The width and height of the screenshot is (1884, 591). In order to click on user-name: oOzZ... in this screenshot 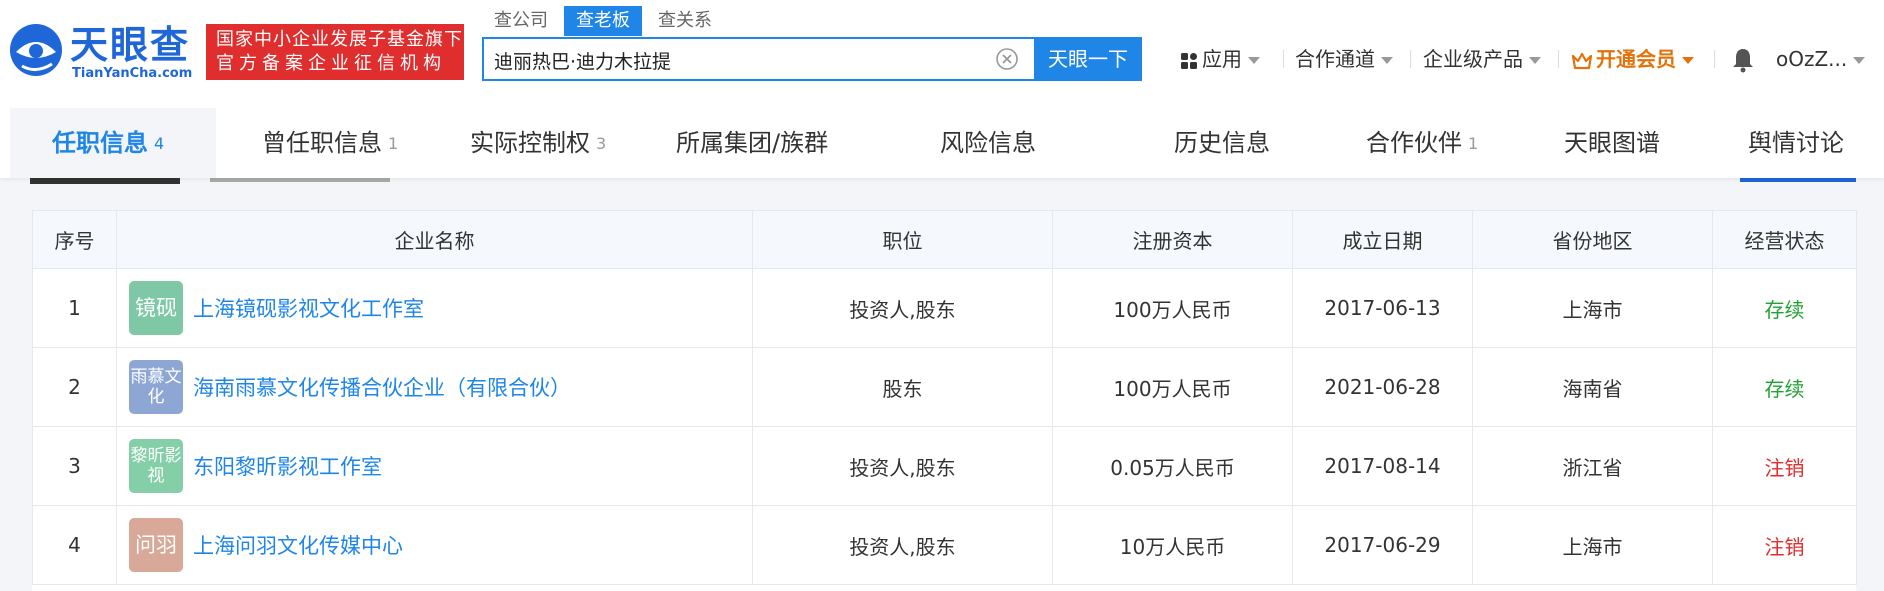, I will do `click(1812, 59)`.